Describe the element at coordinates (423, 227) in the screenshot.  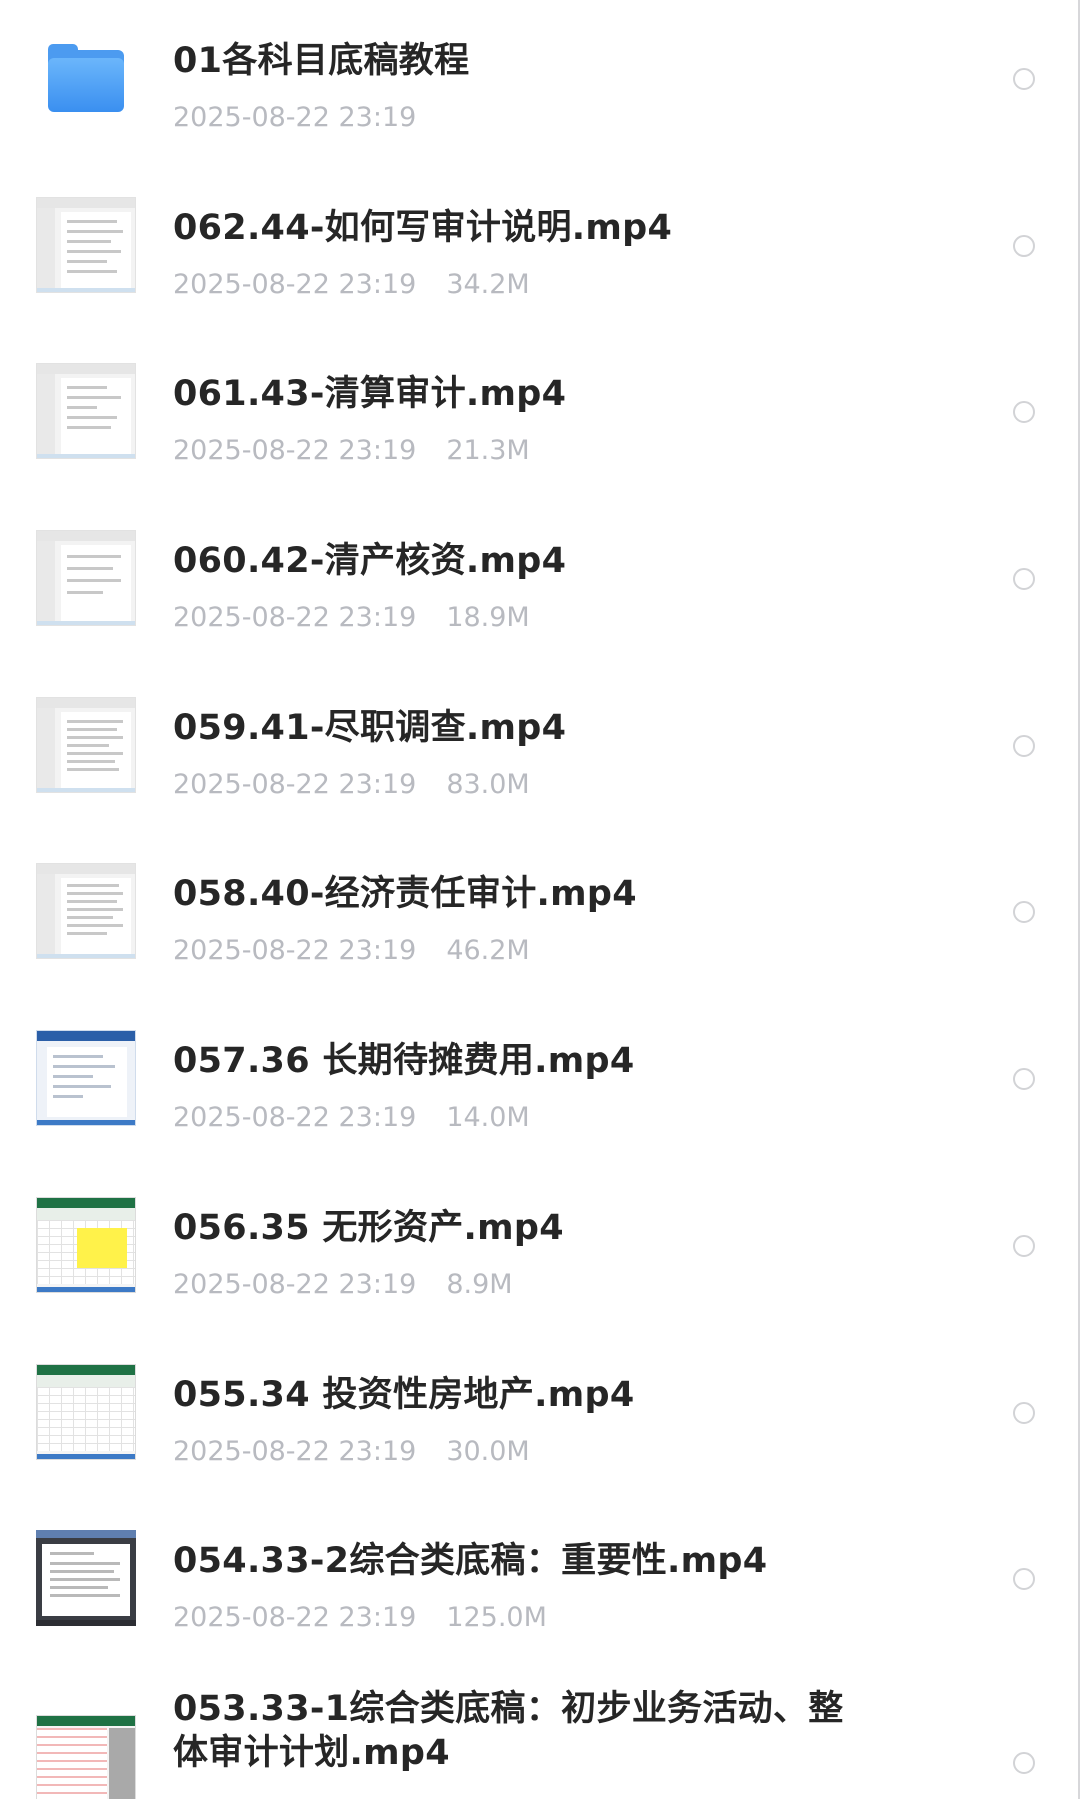
I see `file-name: 062.44-如何写审计说明.mp4` at that location.